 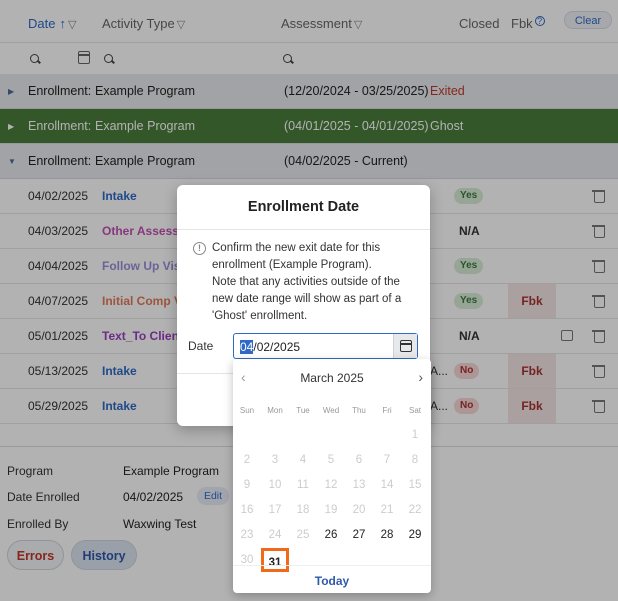 What do you see at coordinates (247, 347) in the screenshot?
I see `date-field-selected-segment: 04` at bounding box center [247, 347].